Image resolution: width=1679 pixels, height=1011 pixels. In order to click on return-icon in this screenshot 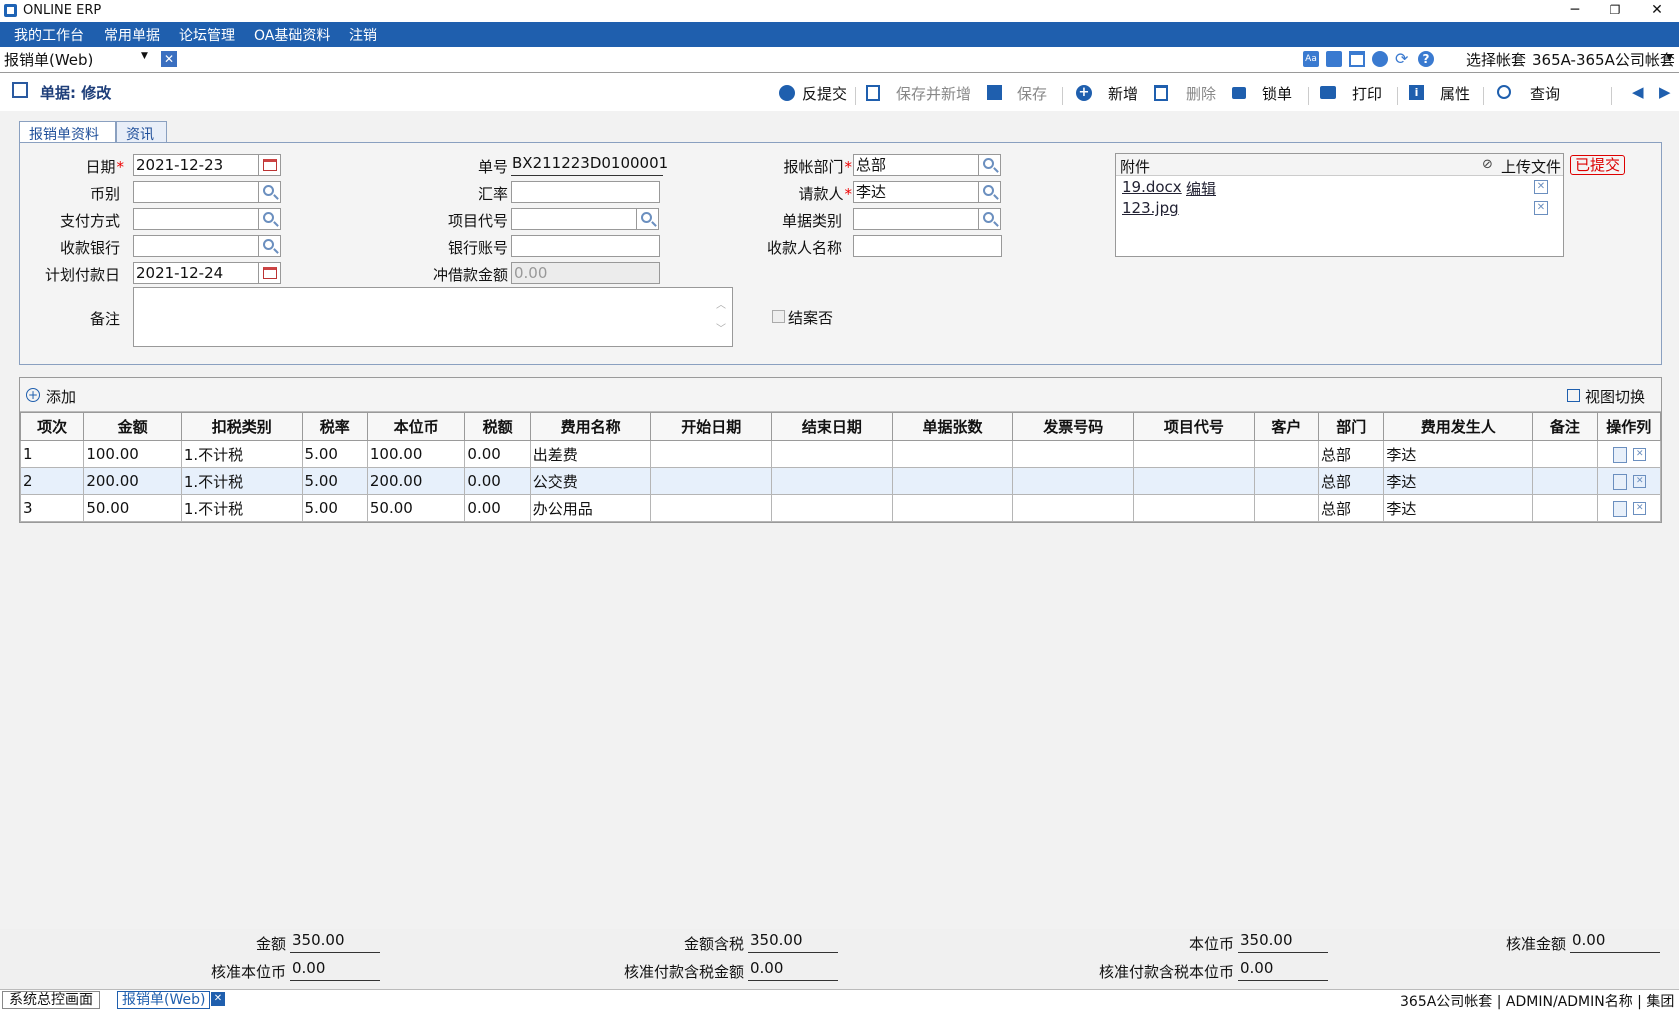, I will do `click(1334, 59)`.